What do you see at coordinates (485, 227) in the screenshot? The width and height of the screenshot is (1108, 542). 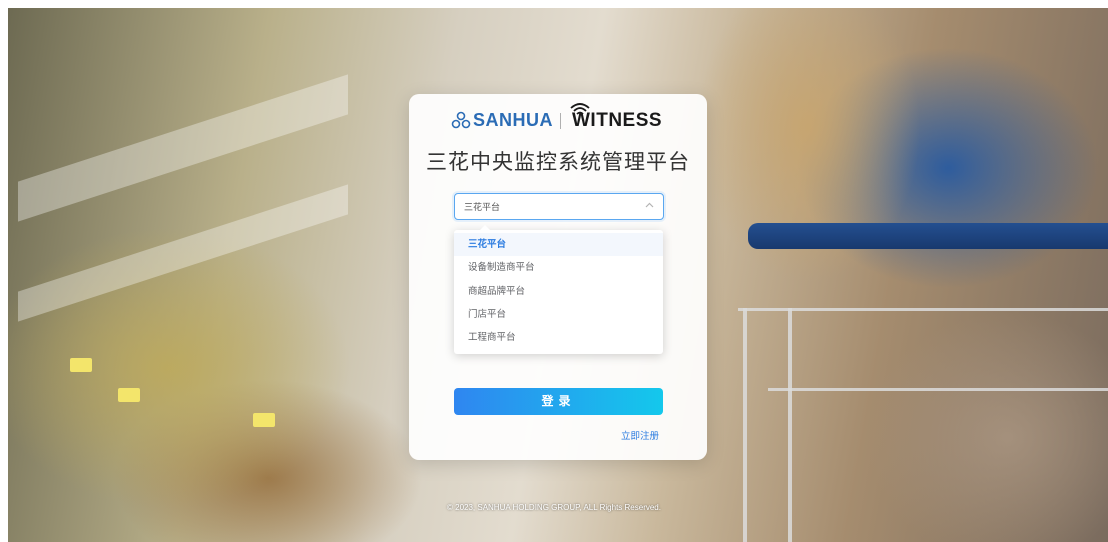 I see `dropdown-arrow` at bounding box center [485, 227].